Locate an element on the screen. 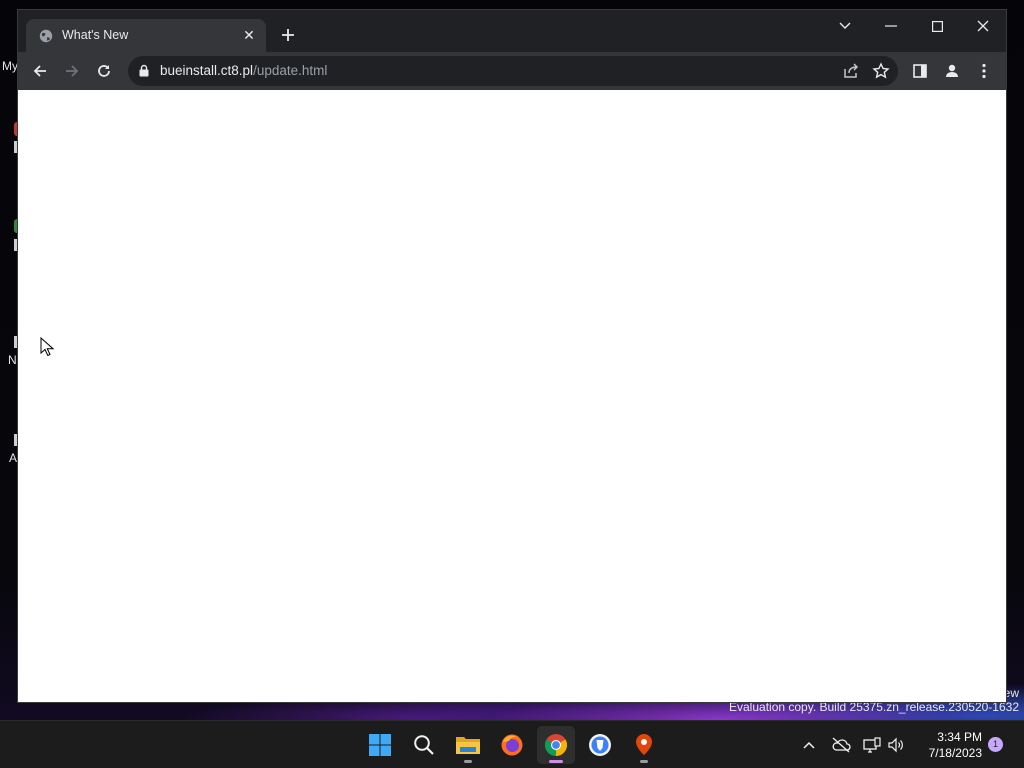  chrome-button is located at coordinates (556, 745).